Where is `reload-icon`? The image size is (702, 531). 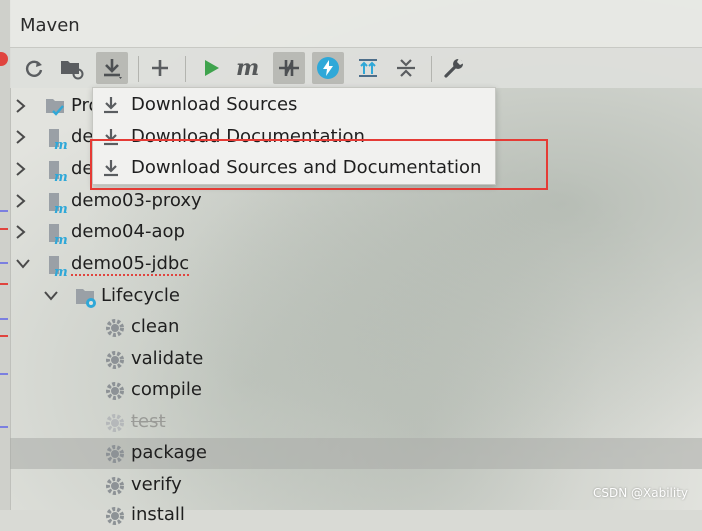
reload-icon is located at coordinates (34, 68).